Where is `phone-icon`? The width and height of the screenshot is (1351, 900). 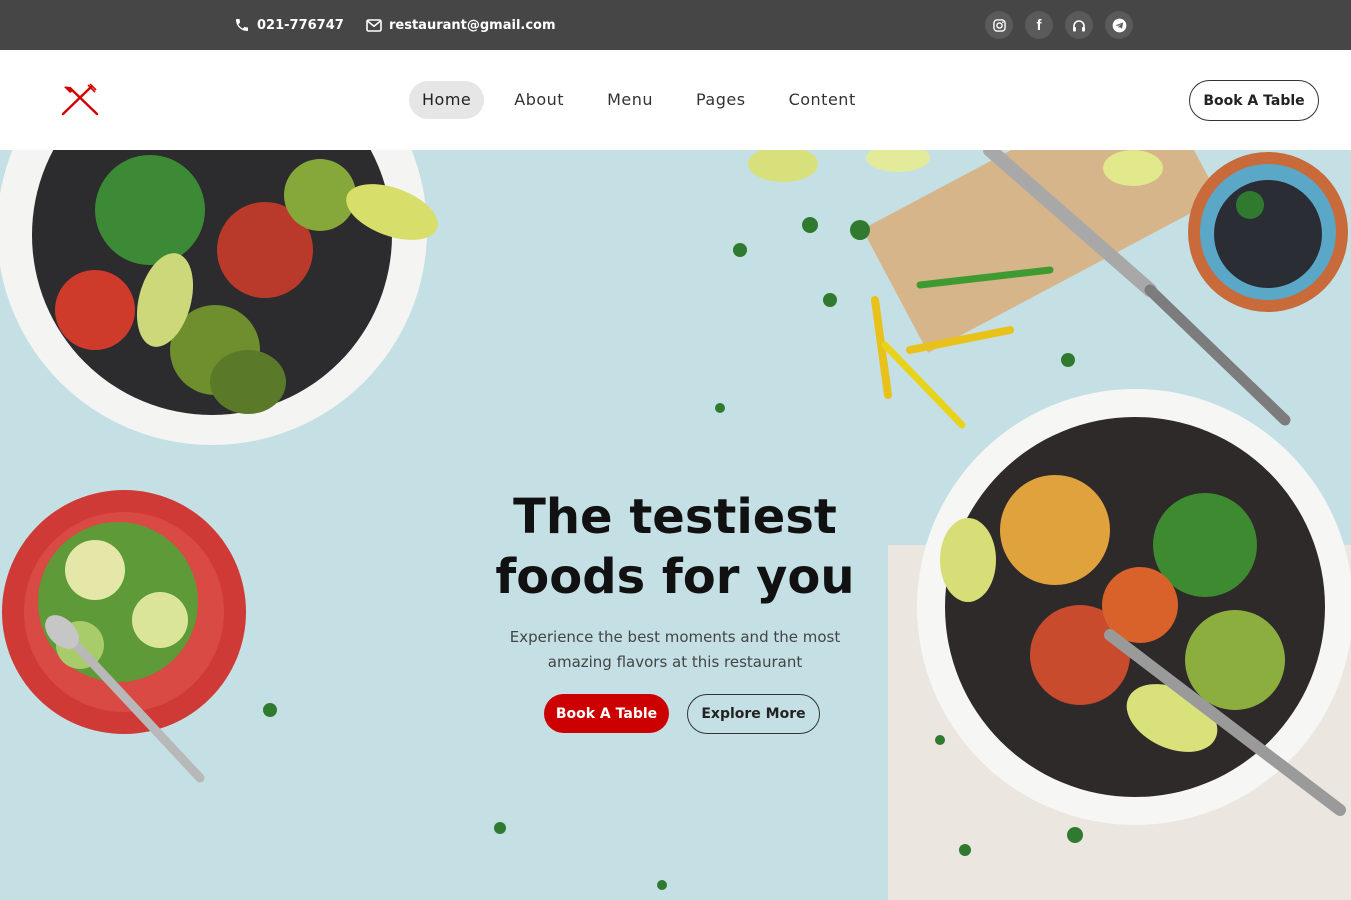
phone-icon is located at coordinates (242, 25).